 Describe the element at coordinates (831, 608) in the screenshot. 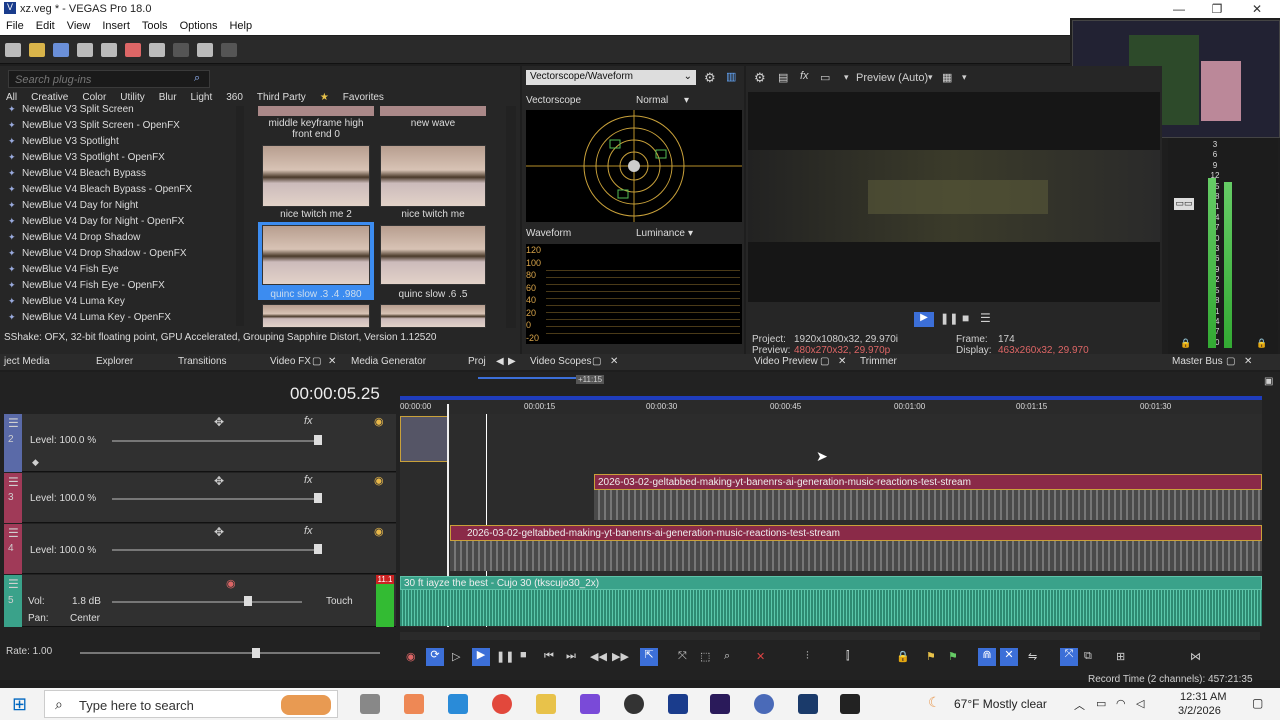

I see `audio-waveform` at that location.